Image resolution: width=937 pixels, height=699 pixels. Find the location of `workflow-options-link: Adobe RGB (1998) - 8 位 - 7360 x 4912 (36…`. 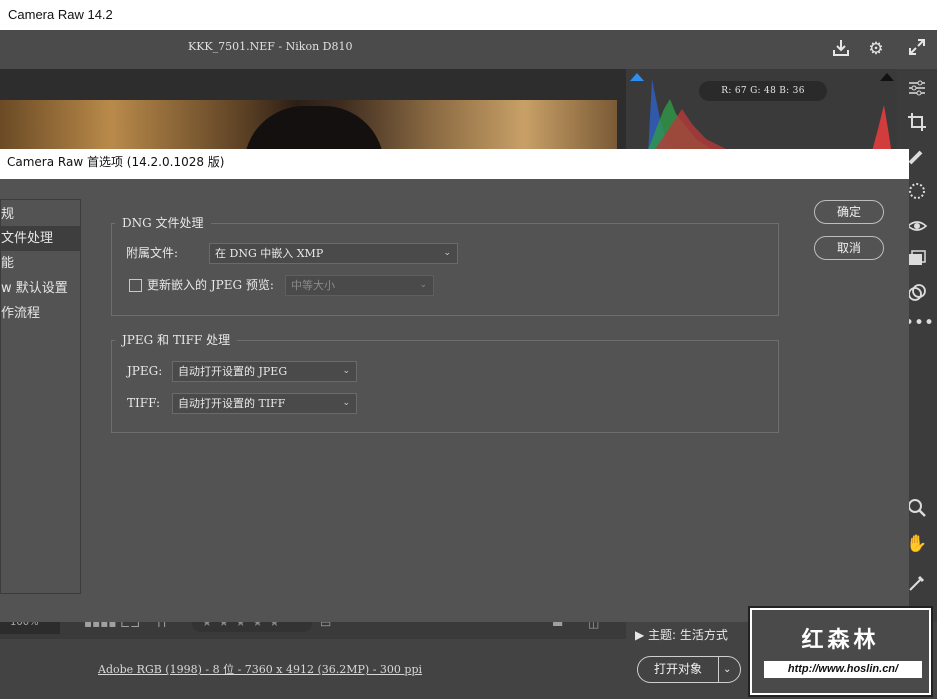

workflow-options-link: Adobe RGB (1998) - 8 位 - 7360 x 4912 (36… is located at coordinates (260, 669).